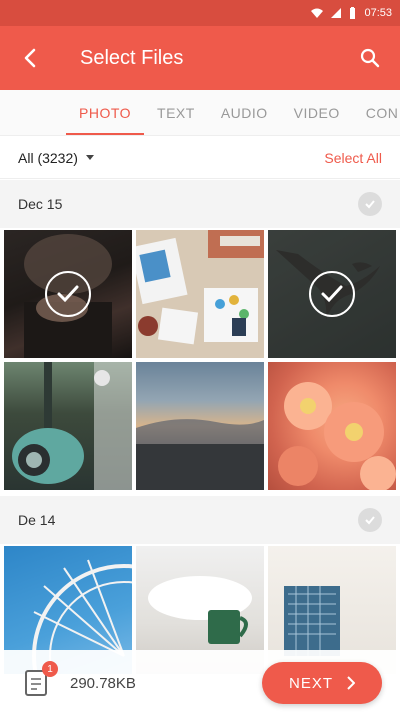 This screenshot has height=716, width=400. What do you see at coordinates (317, 112) in the screenshot?
I see `tab-video: VIDEO` at bounding box center [317, 112].